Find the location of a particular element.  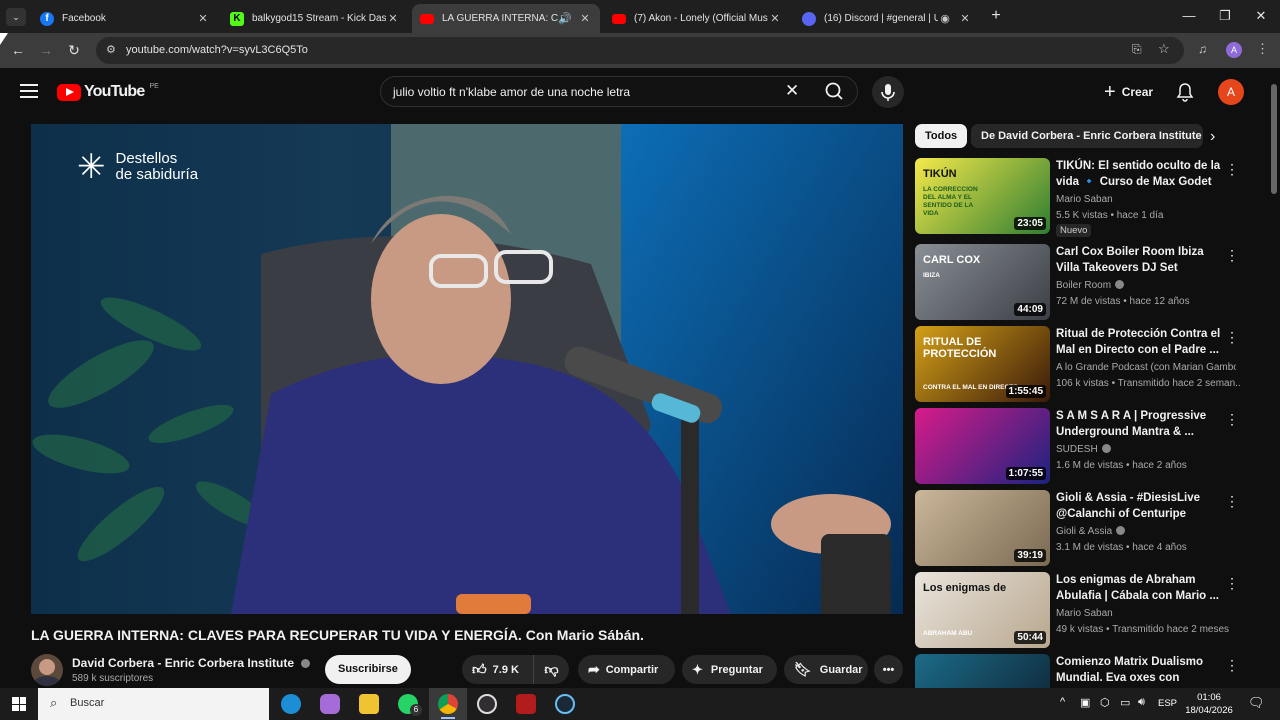

scroll-thumb is located at coordinates (1274, 139).